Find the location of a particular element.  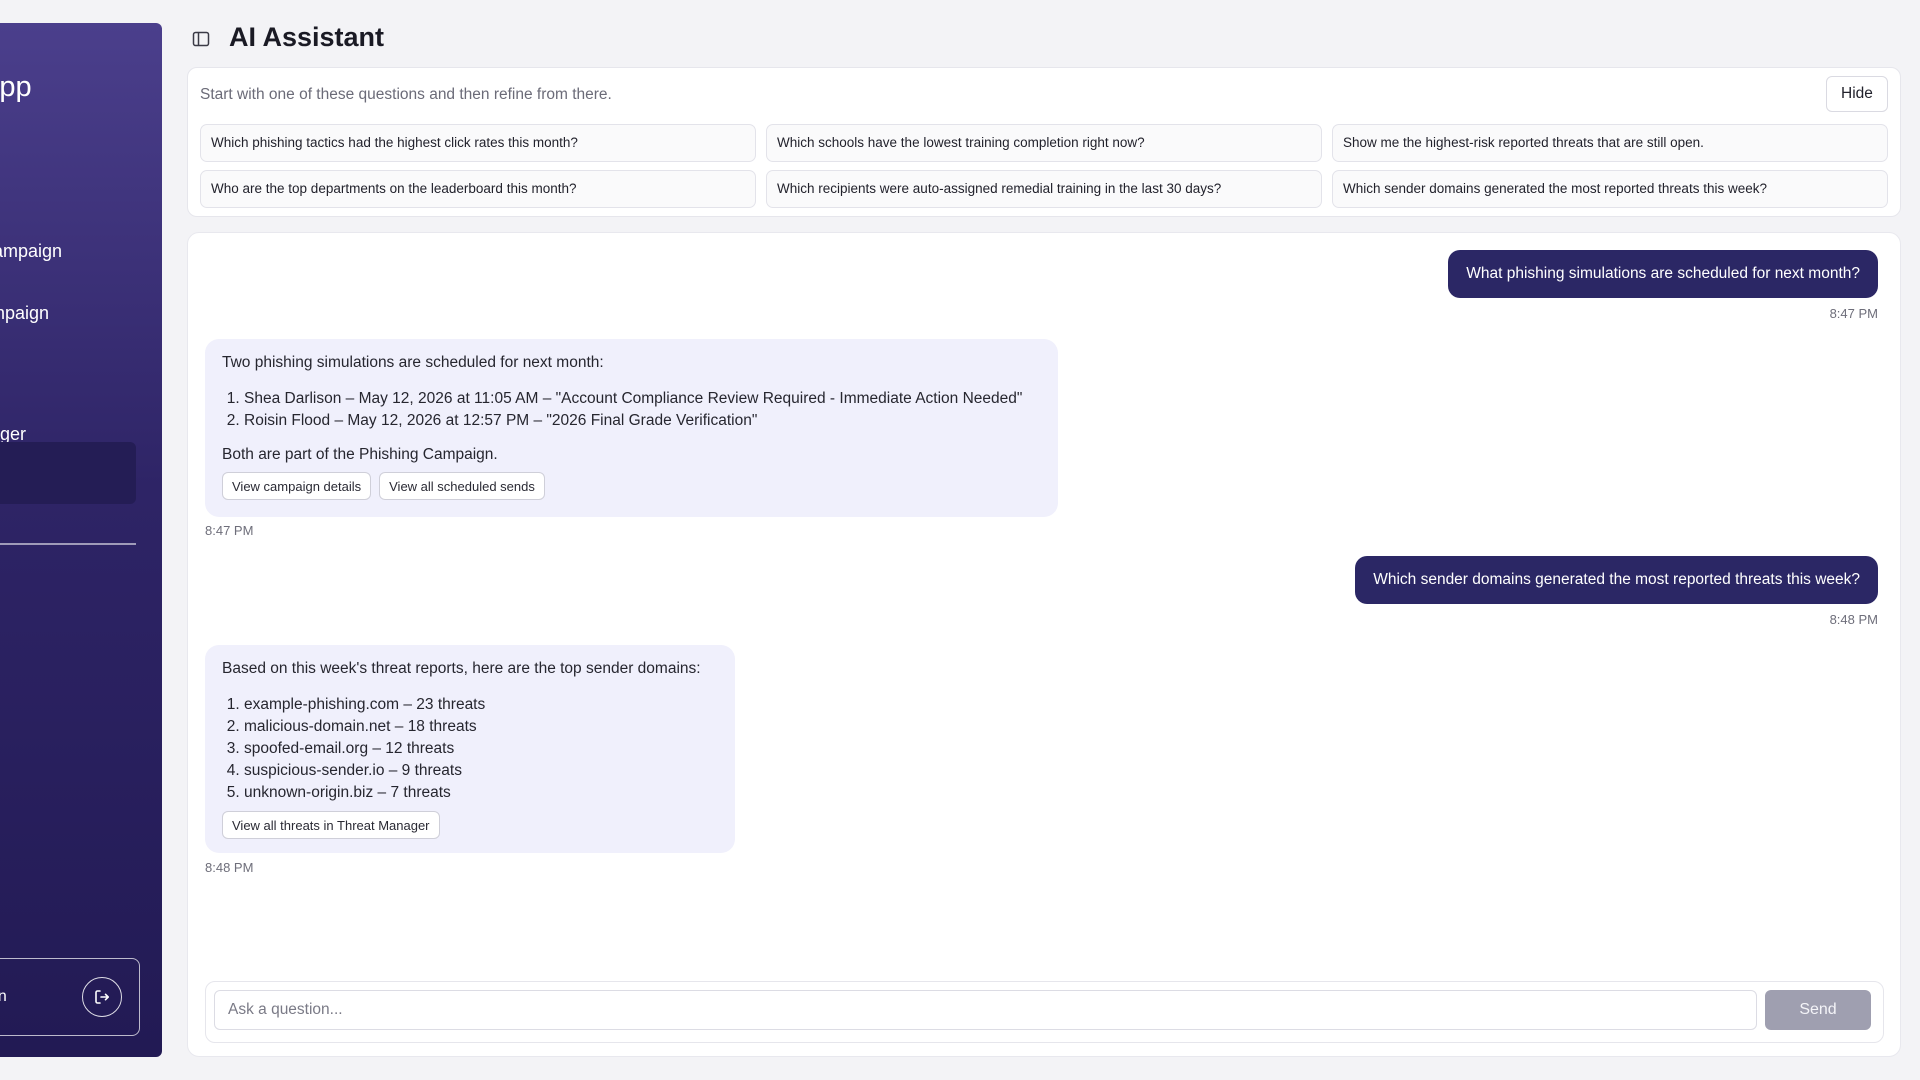

list-item: malicious-domain.net – 18 threats is located at coordinates (481, 727).